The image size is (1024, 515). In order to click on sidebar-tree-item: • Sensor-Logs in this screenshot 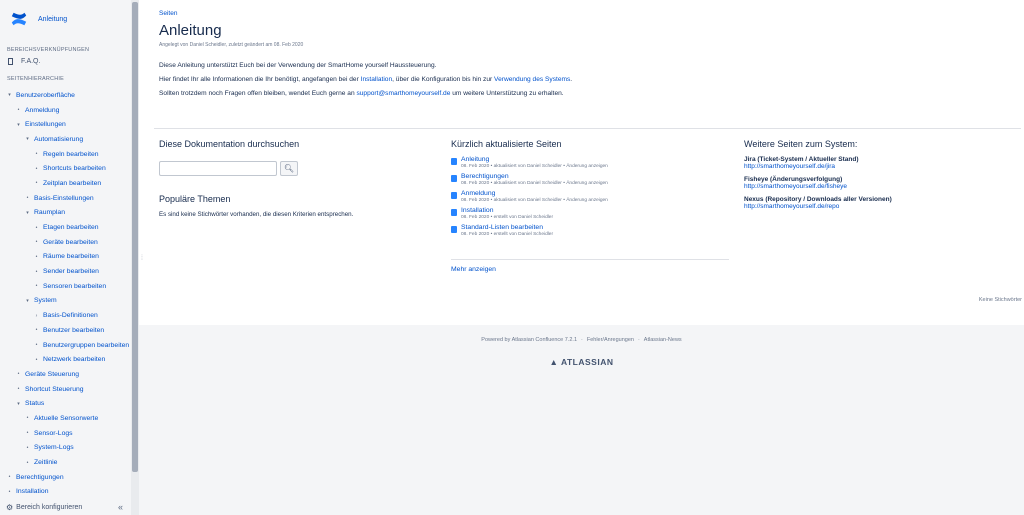, I will do `click(65, 433)`.